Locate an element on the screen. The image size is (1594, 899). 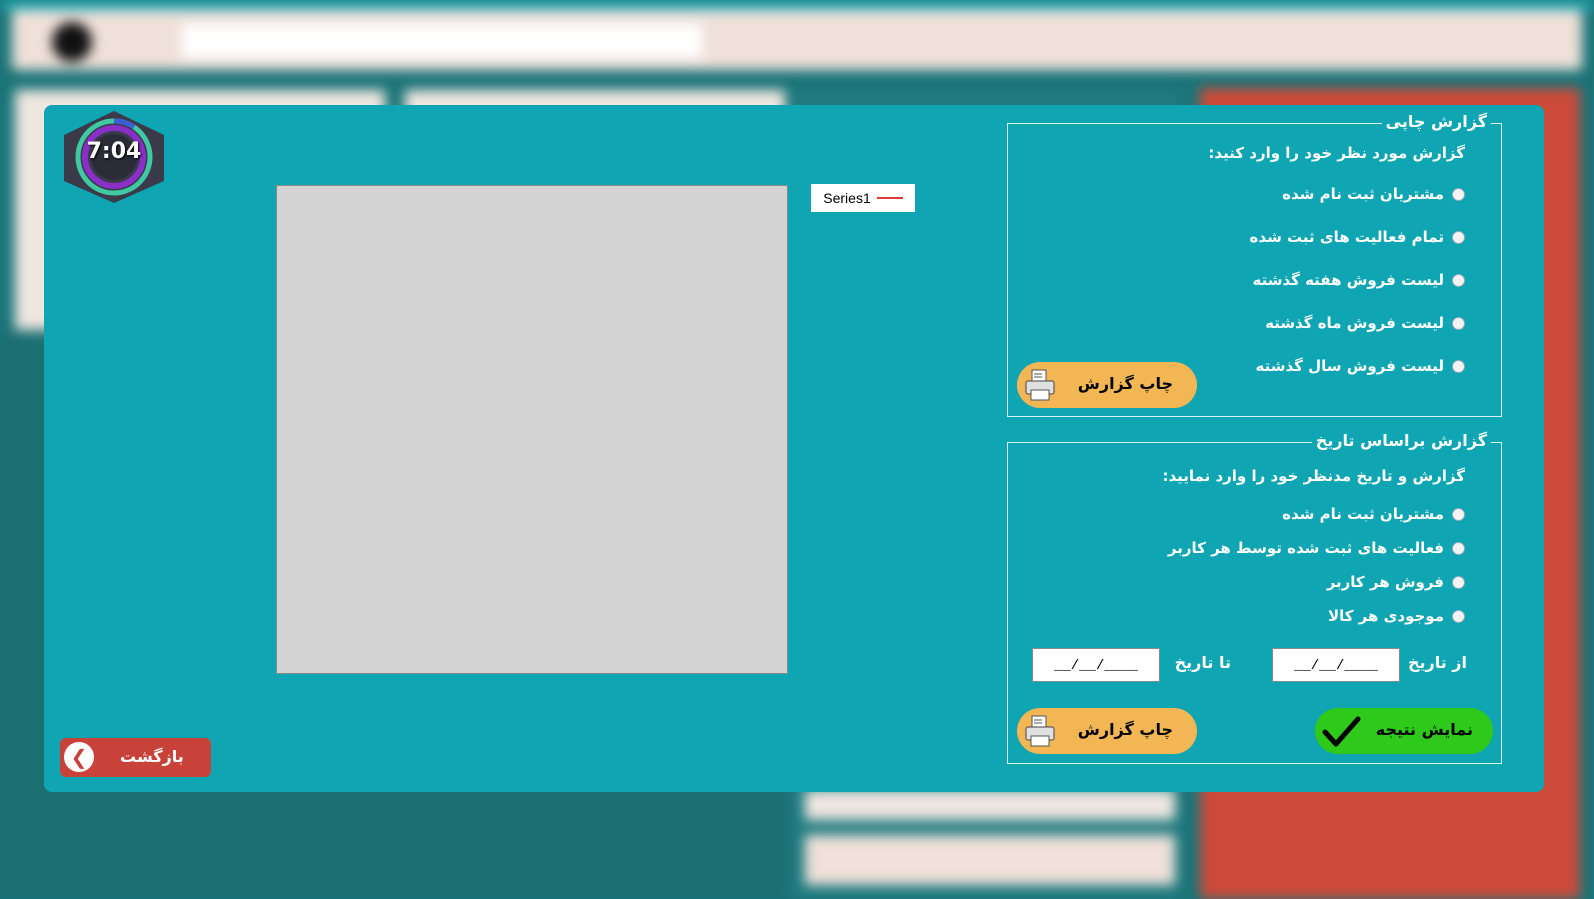
date-option-label: فعالیت های ثبت شده توسط هر کاربر is located at coordinates (1305, 548).